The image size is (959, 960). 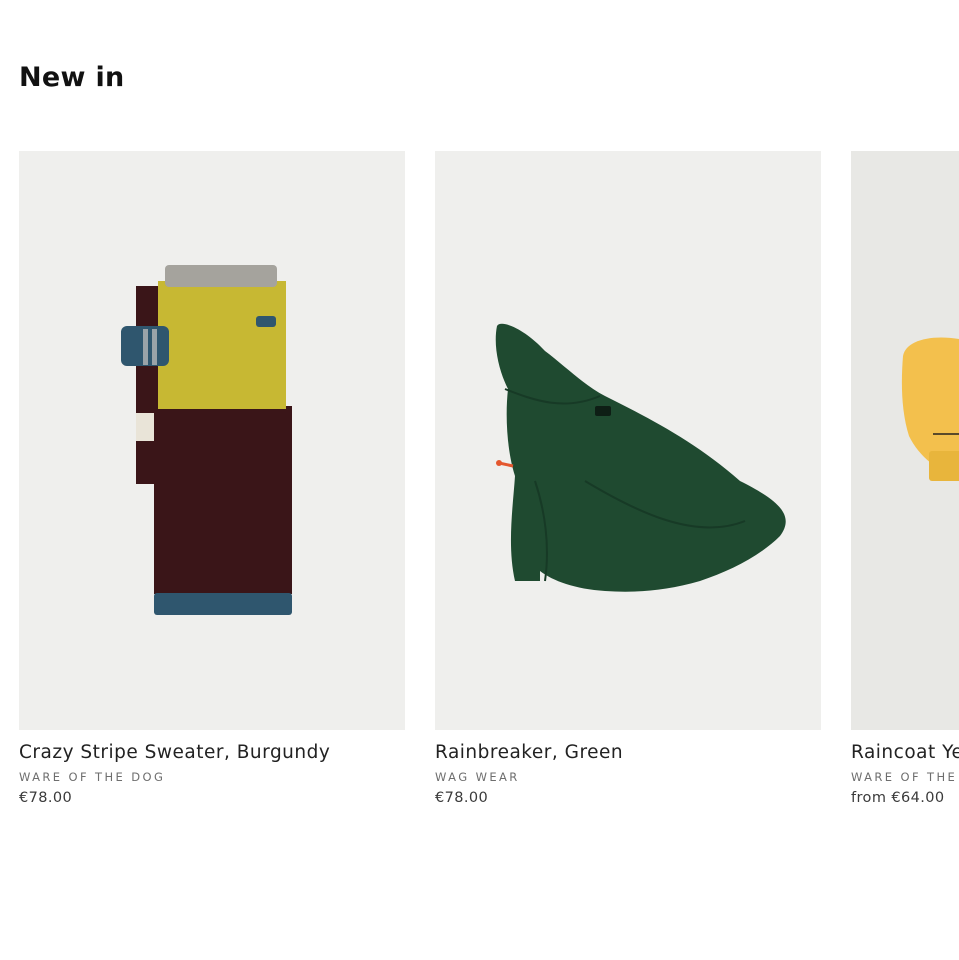 I want to click on product-price: from €64.00, so click(x=898, y=798).